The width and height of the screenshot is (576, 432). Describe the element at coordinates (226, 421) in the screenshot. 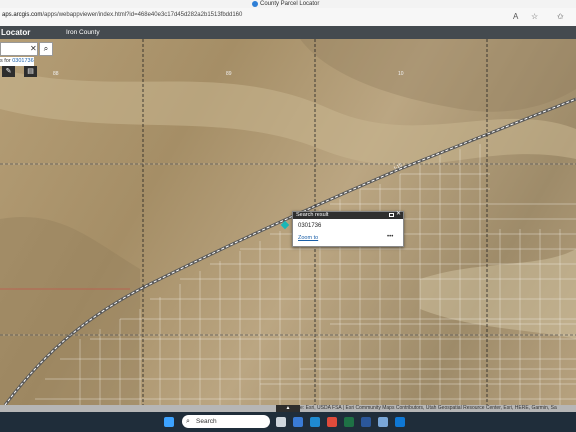

I see `taskbar-search: ⌕ Search` at that location.